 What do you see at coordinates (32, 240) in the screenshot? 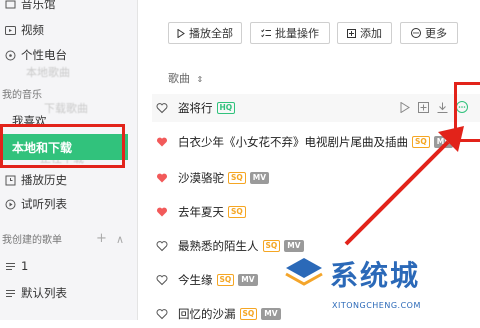
I see `created-playlists-header: 我创建的歌单` at bounding box center [32, 240].